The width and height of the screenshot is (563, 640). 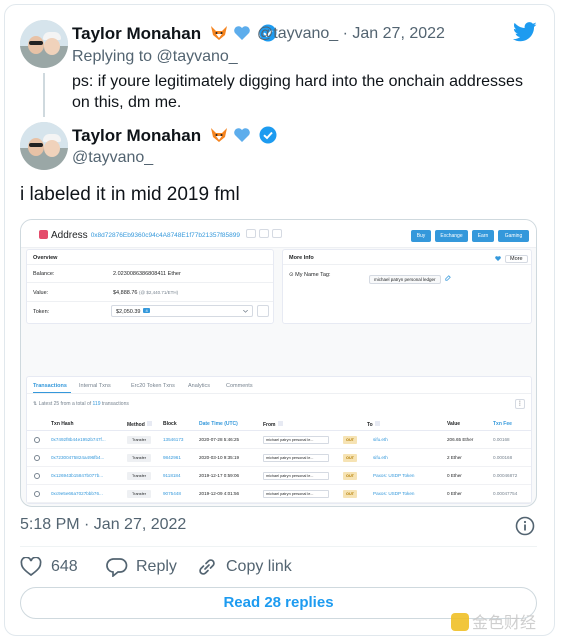 What do you see at coordinates (454, 457) in the screenshot?
I see `value: 2 Ether` at bounding box center [454, 457].